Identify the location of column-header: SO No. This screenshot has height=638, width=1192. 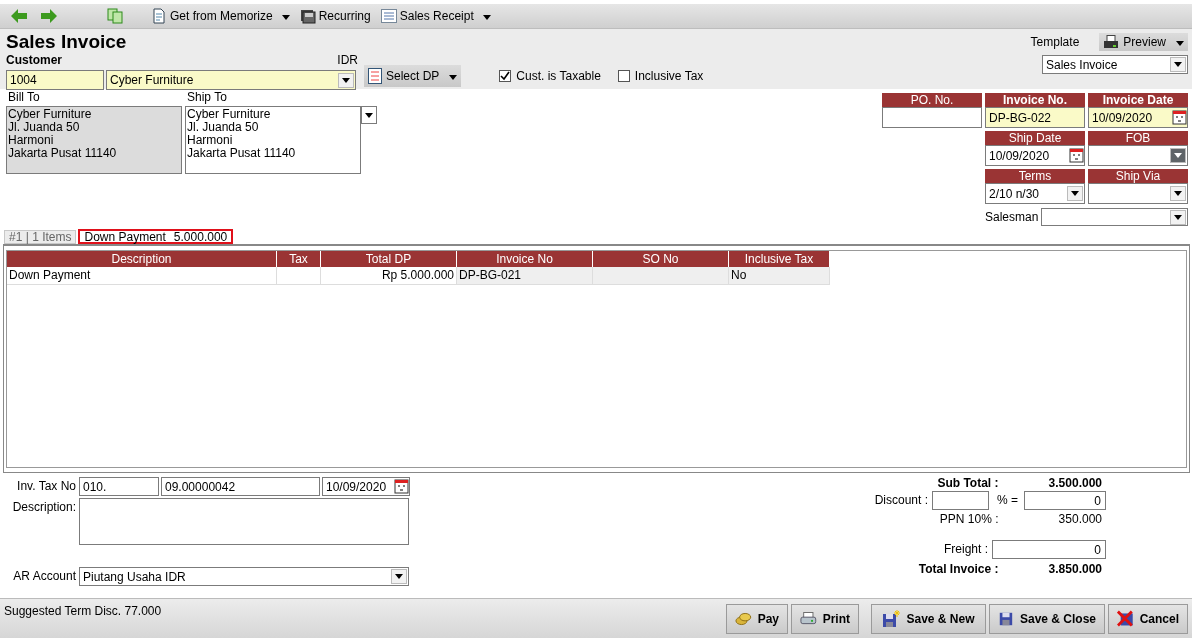
(661, 259).